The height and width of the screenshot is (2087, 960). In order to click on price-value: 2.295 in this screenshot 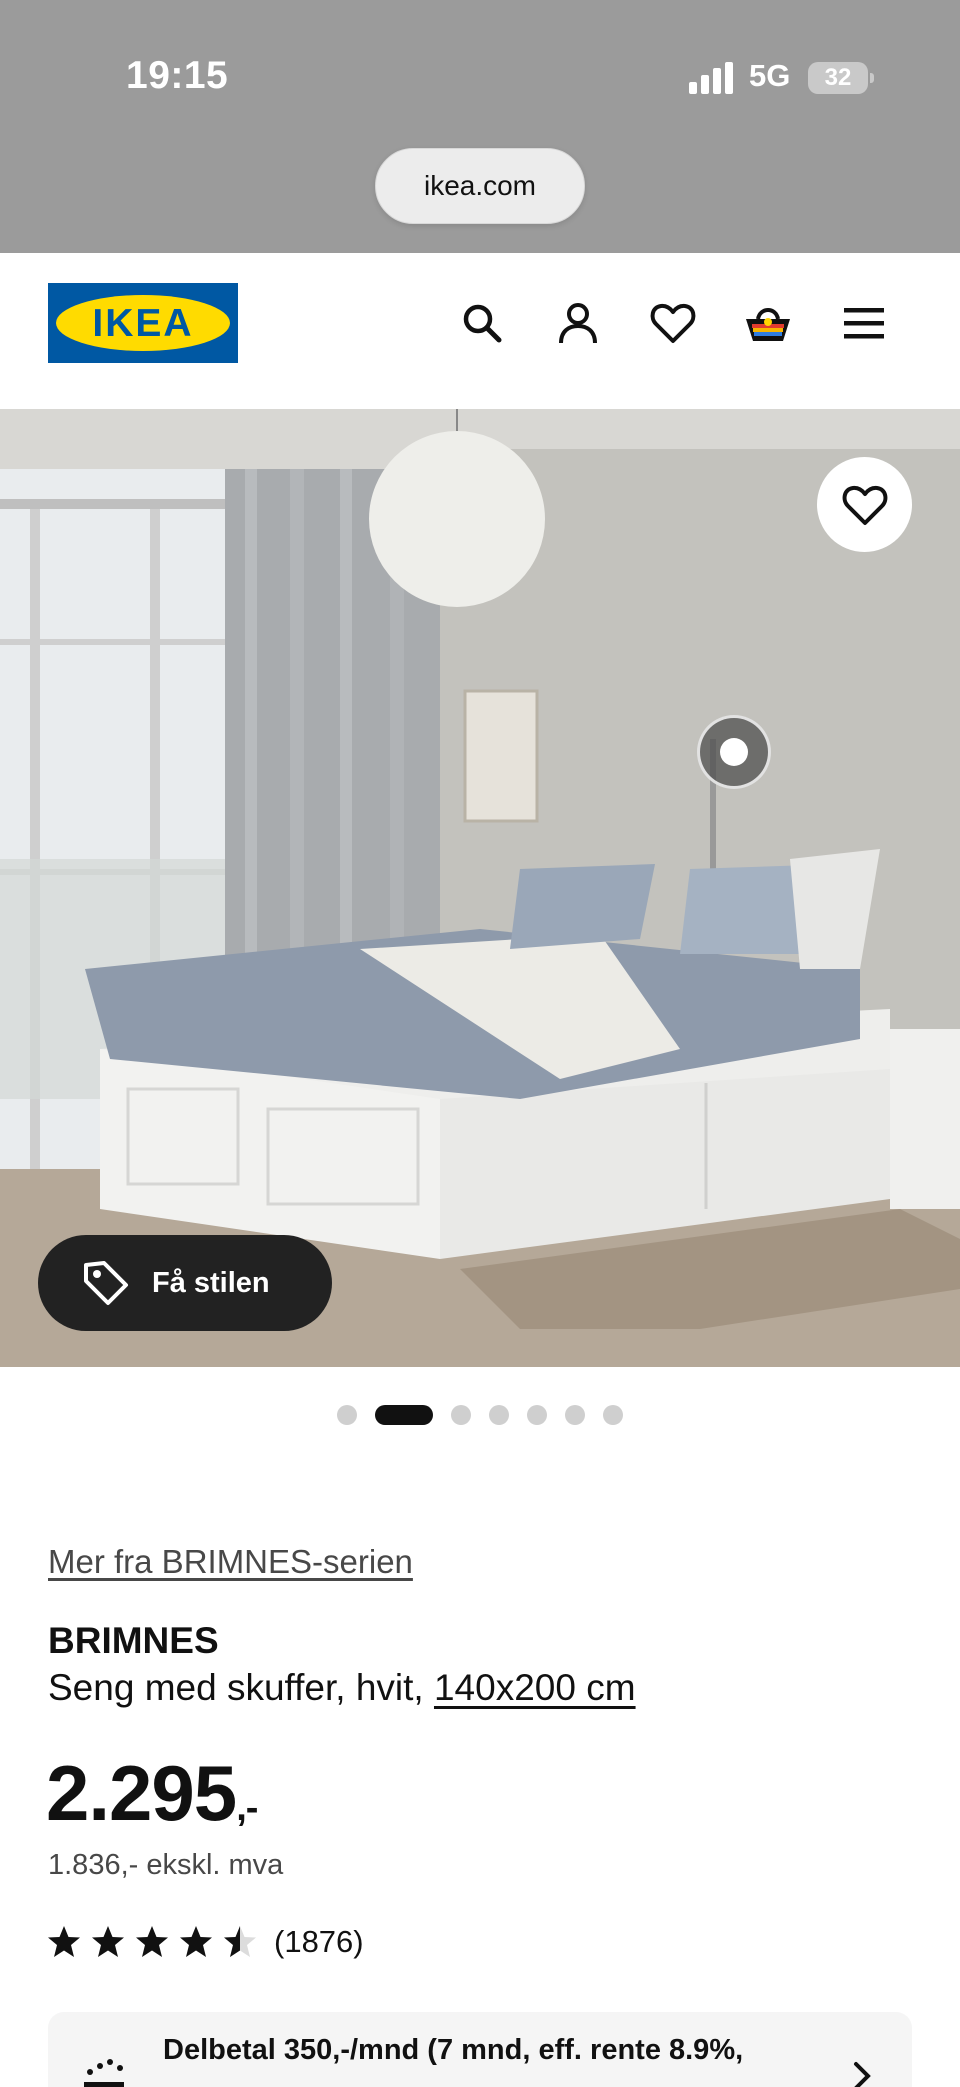, I will do `click(141, 1793)`.